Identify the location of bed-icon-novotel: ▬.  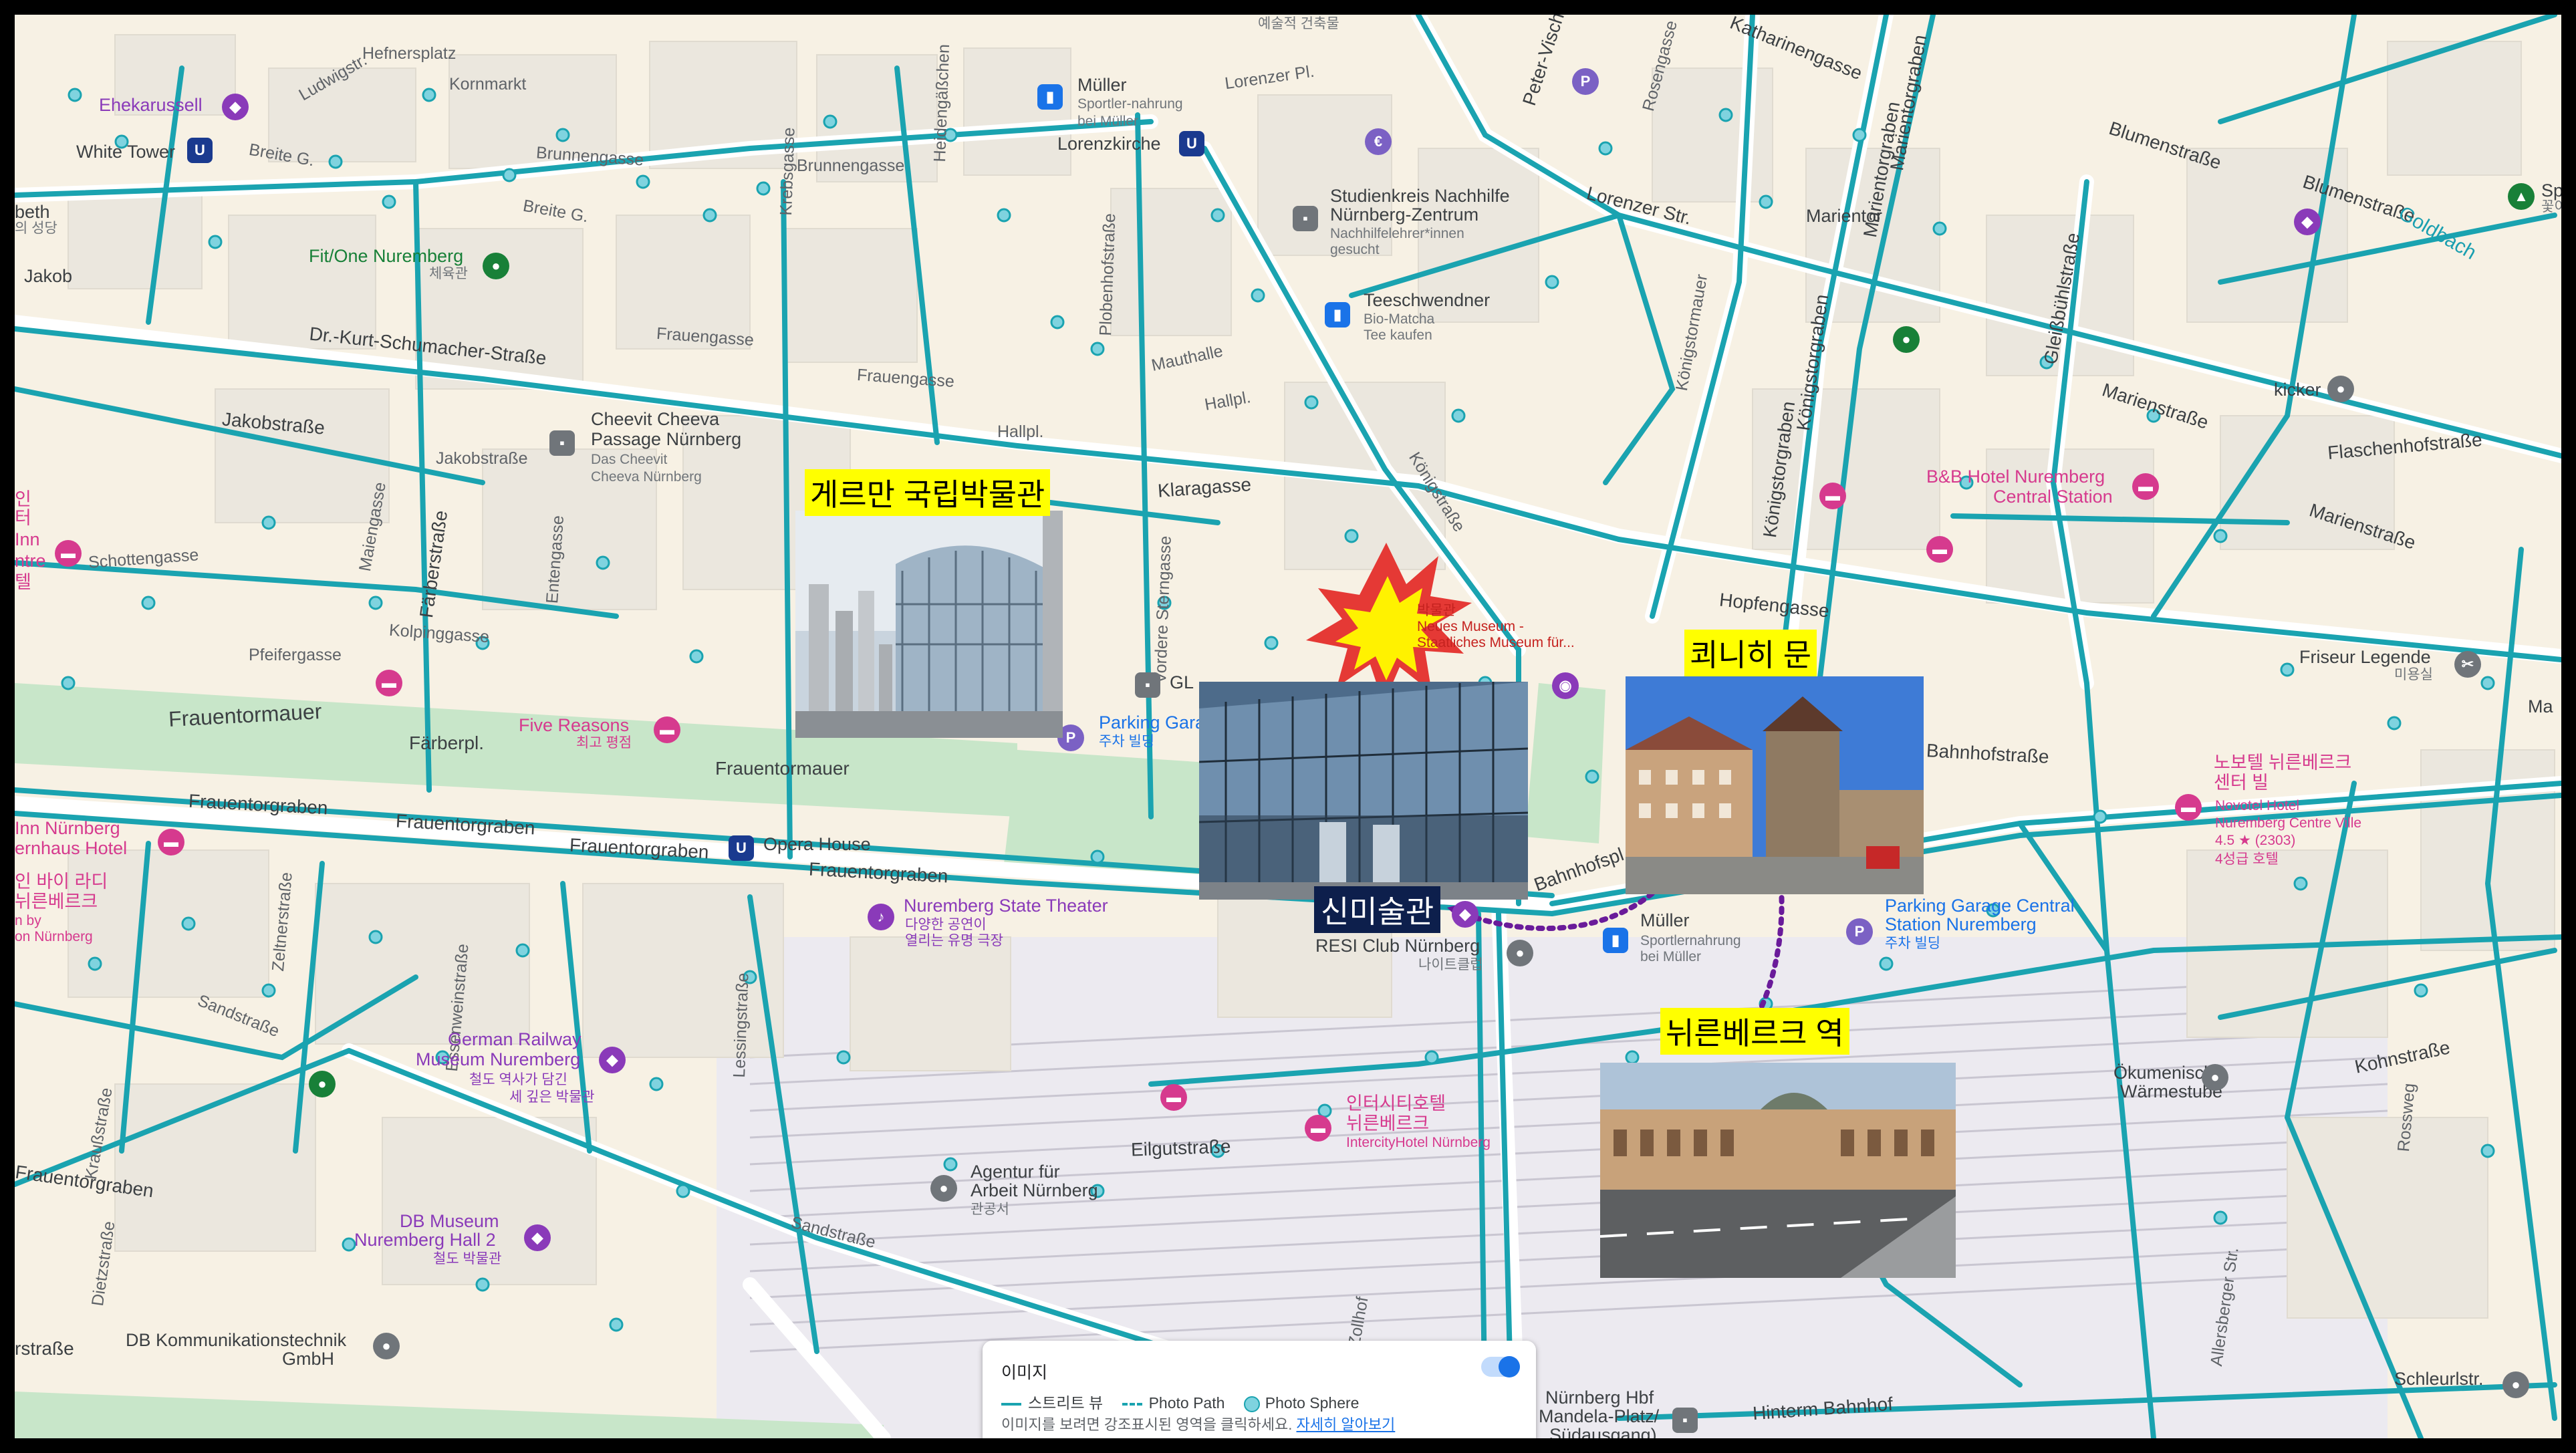
(2188, 808).